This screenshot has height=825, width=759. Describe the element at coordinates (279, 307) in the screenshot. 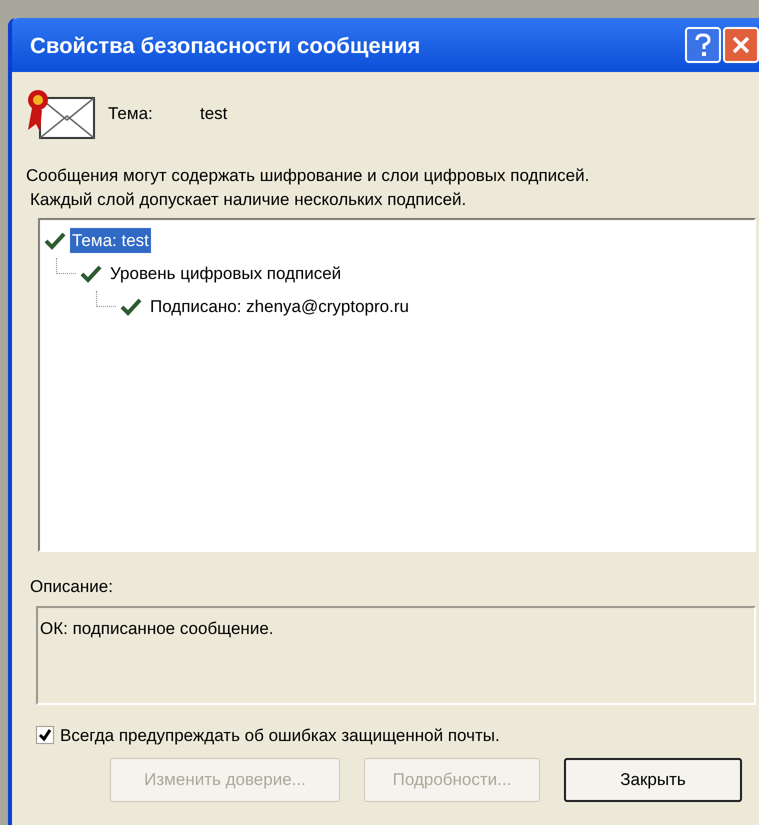

I see `tree-item: Подписано: zhenya@cryptopro.ru` at that location.